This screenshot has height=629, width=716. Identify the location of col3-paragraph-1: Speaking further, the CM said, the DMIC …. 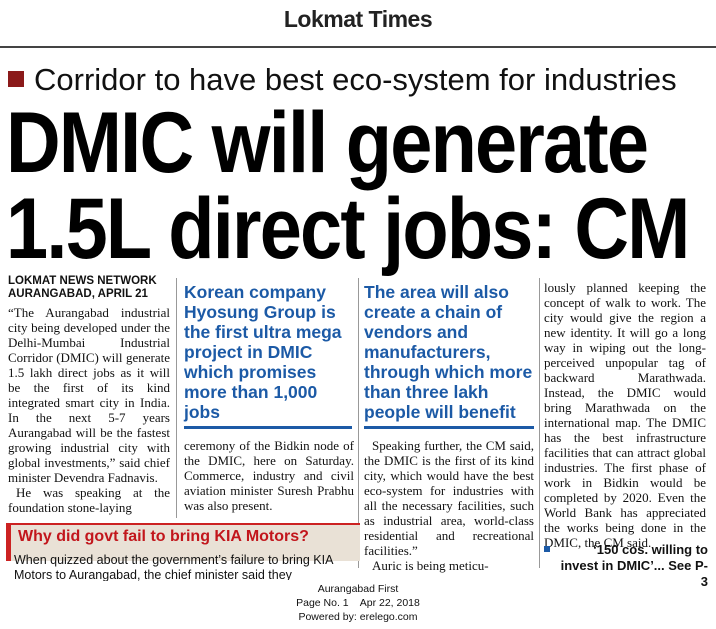
(449, 498).